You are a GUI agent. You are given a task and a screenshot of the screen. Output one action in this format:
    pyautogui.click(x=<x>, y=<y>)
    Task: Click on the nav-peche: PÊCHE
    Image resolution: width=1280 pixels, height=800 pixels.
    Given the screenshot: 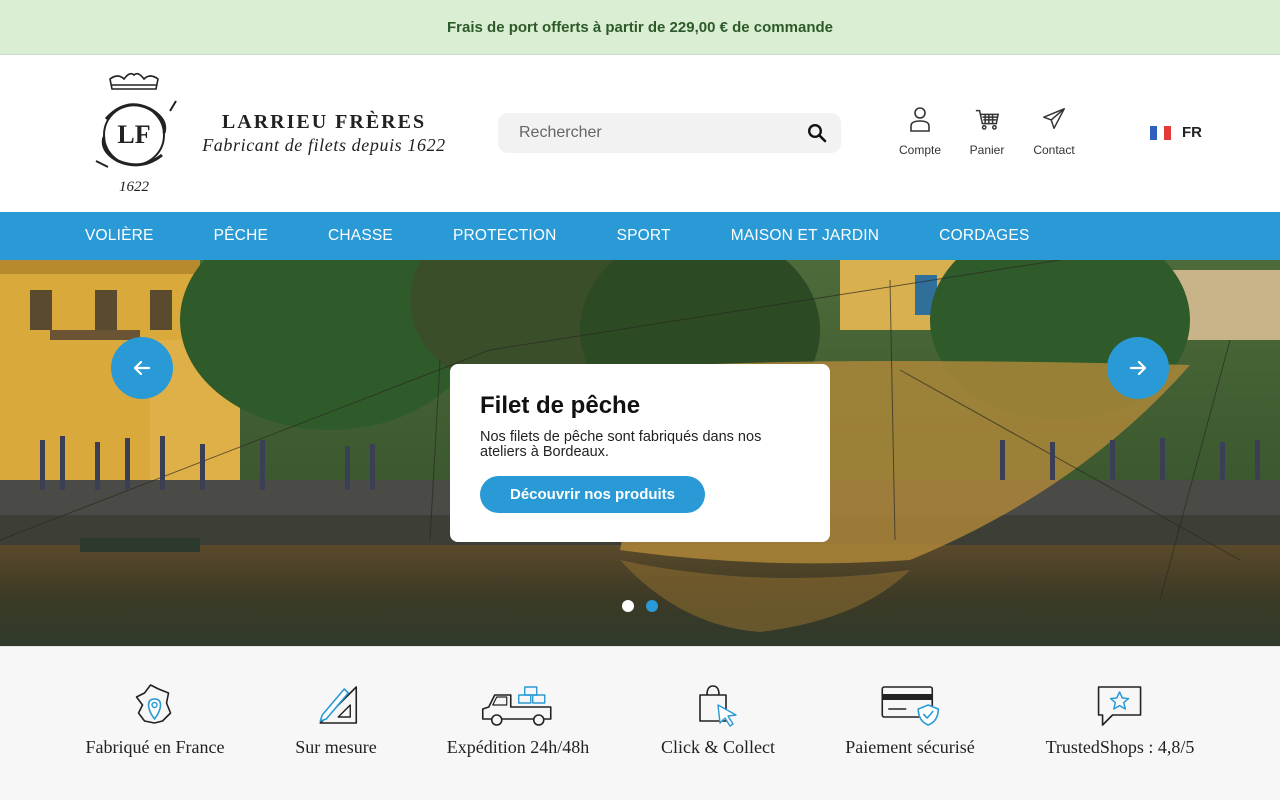 What is the action you would take?
    pyautogui.click(x=241, y=236)
    